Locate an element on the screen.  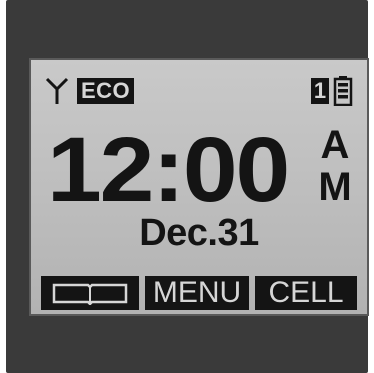
antenna-icon is located at coordinates (57, 90).